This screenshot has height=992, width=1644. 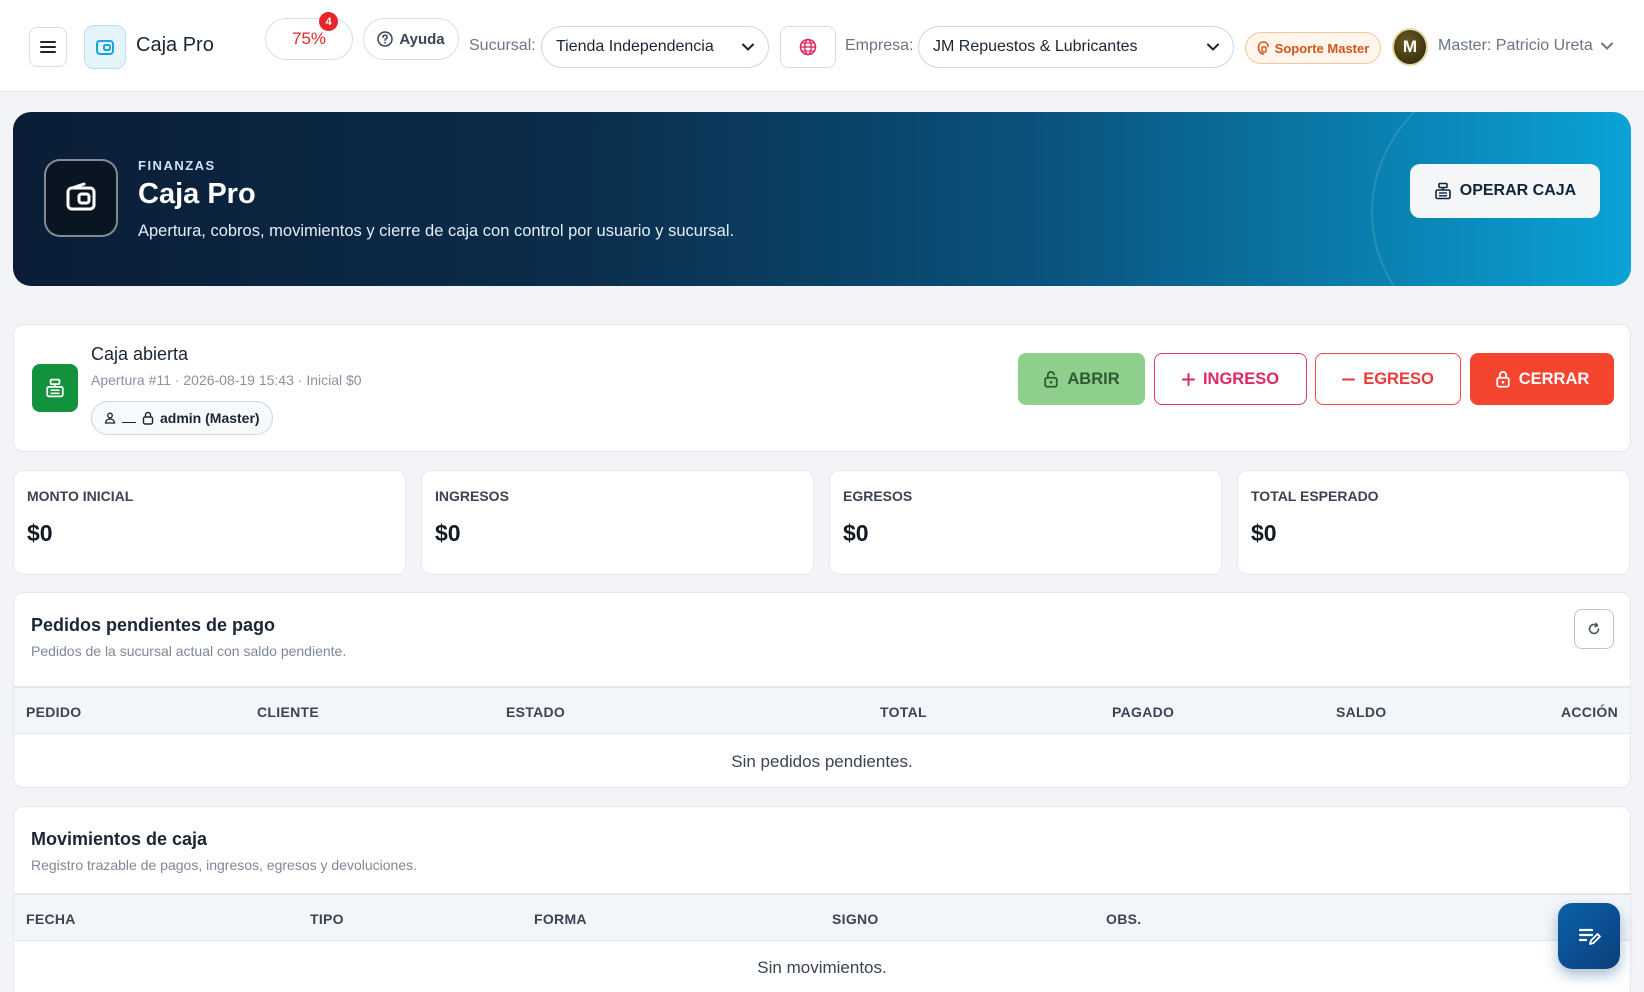 What do you see at coordinates (1241, 378) in the screenshot?
I see `income-label: INGRESO` at bounding box center [1241, 378].